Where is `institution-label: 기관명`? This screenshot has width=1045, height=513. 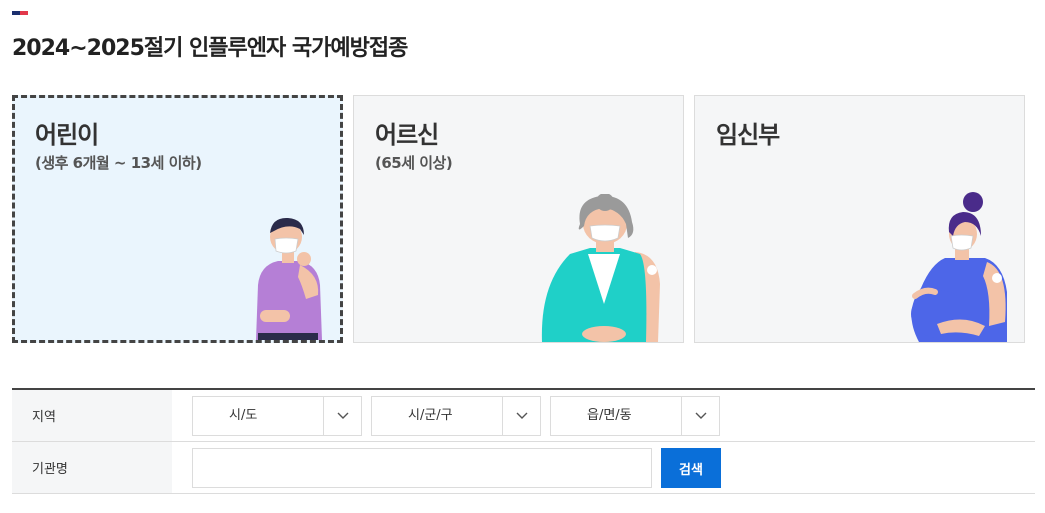
institution-label: 기관명 is located at coordinates (92, 467).